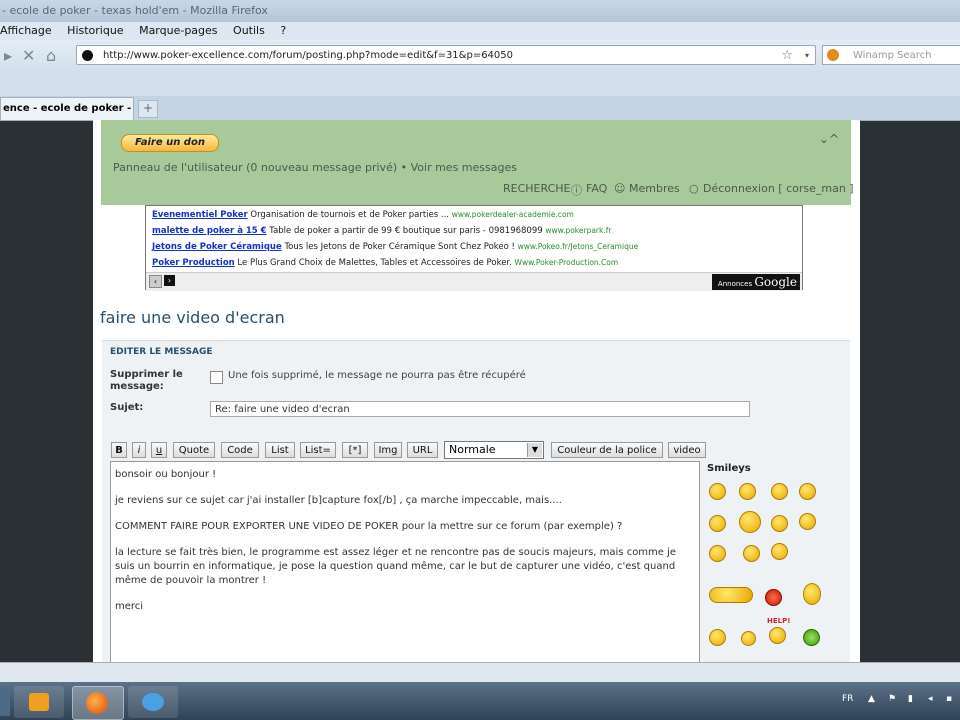  I want to click on tray-arrow-icon: ▲, so click(871, 699).